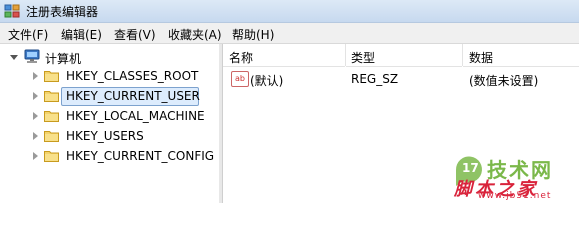 This screenshot has width=579, height=240. What do you see at coordinates (105, 136) in the screenshot?
I see `tree-node-label: HKEY_USERS` at bounding box center [105, 136].